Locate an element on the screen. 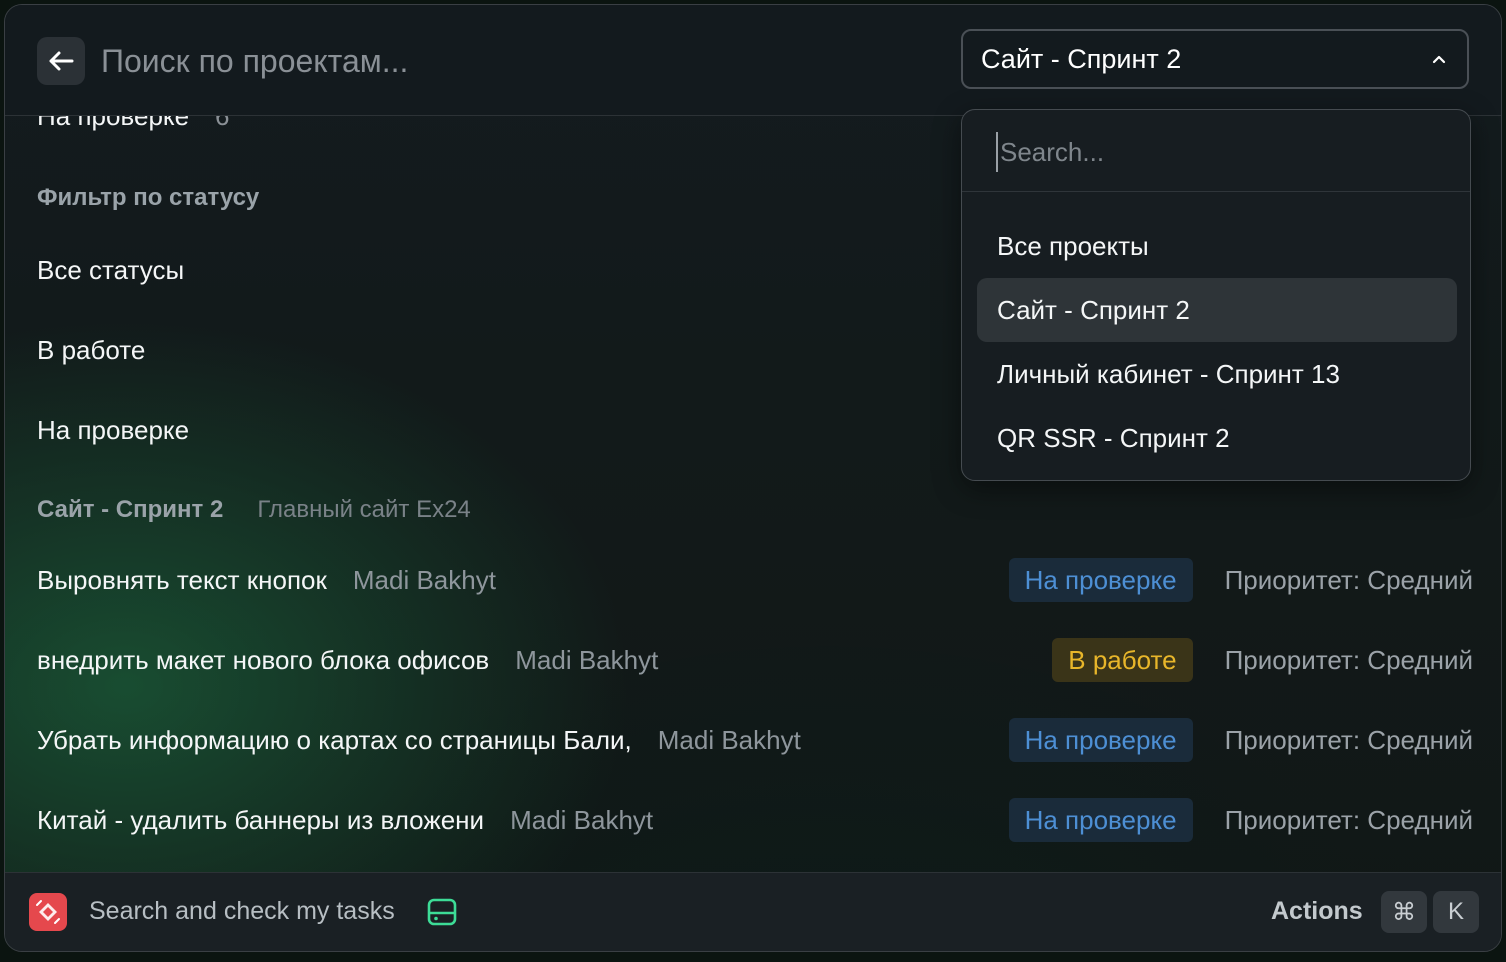 The image size is (1506, 962). command-title: Search and check my tasks is located at coordinates (242, 911).